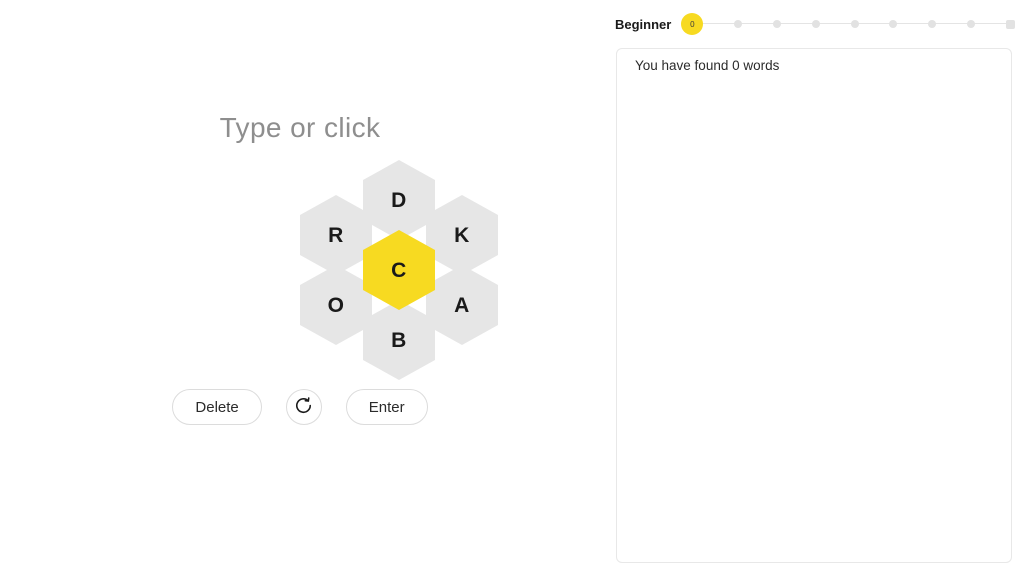 The width and height of the screenshot is (1024, 576). I want to click on found-words-count: You have found 0 words, so click(707, 65).